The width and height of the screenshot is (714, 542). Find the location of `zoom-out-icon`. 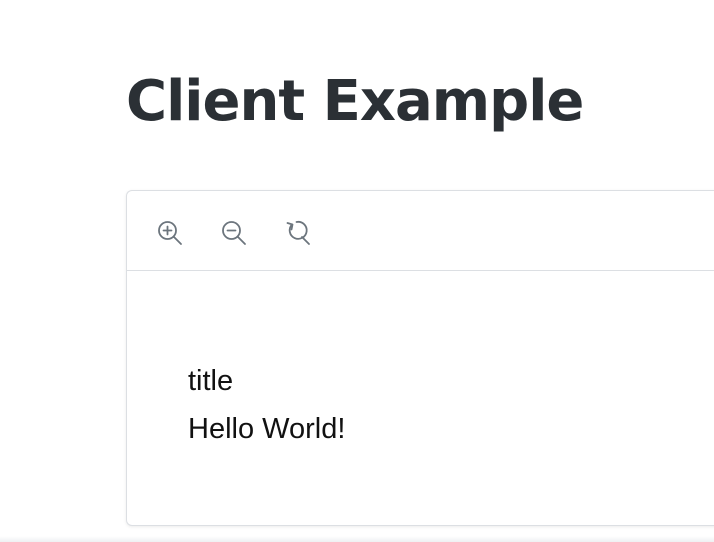

zoom-out-icon is located at coordinates (234, 233).